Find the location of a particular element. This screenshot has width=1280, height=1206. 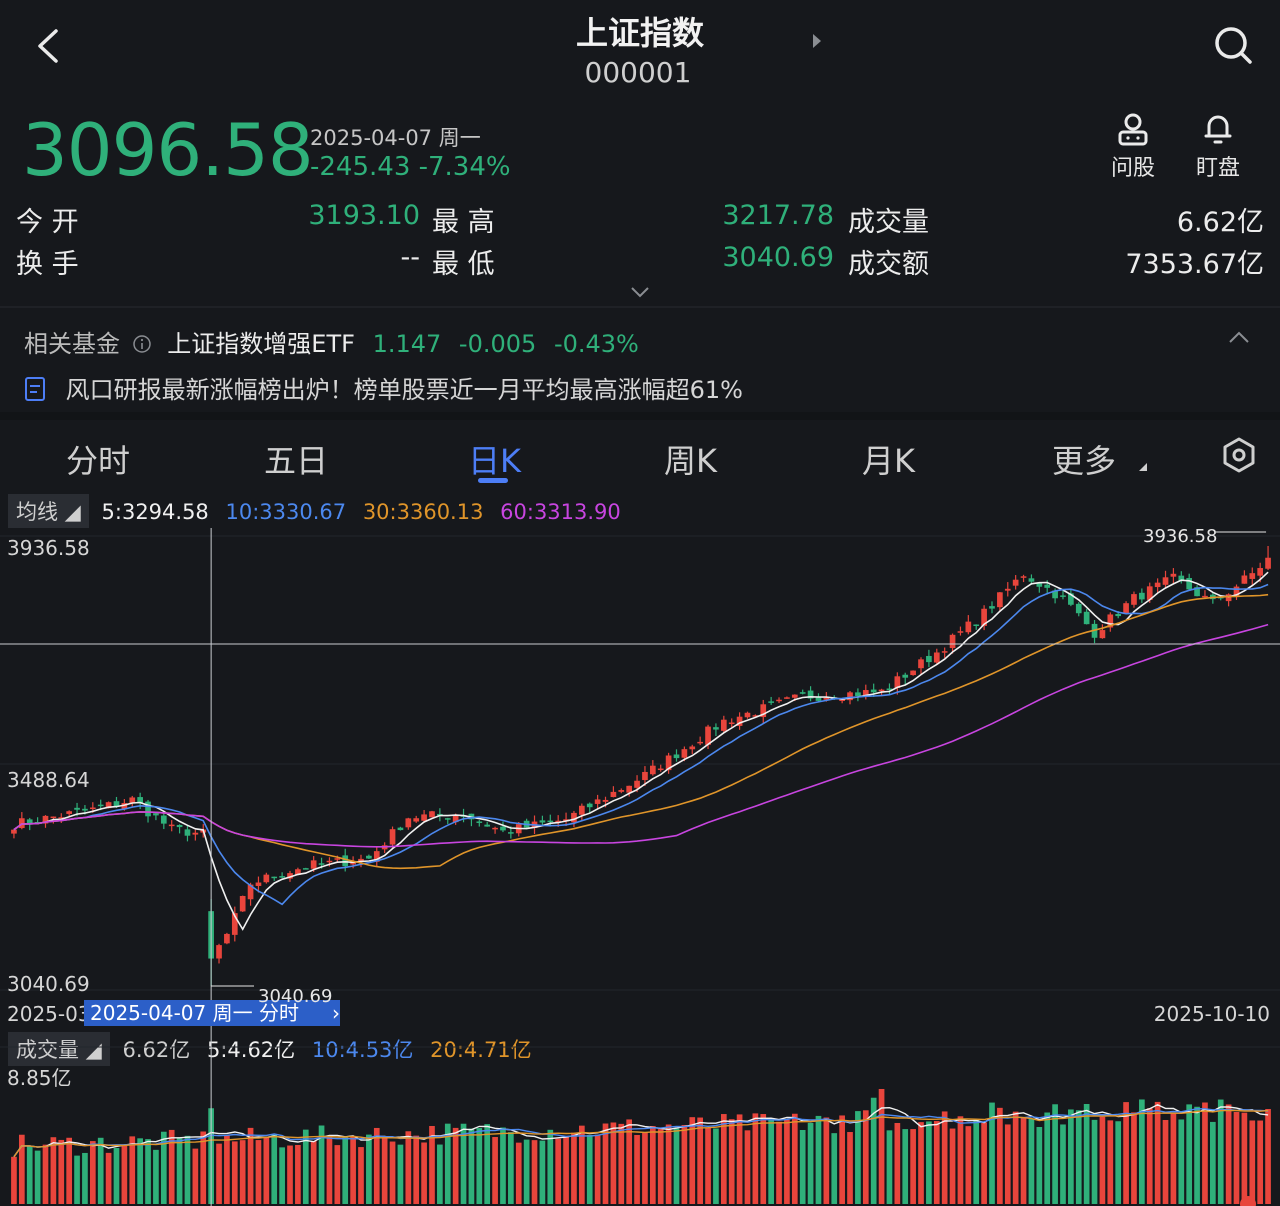

ask-stock-button: 问股 is located at coordinates (1133, 147).